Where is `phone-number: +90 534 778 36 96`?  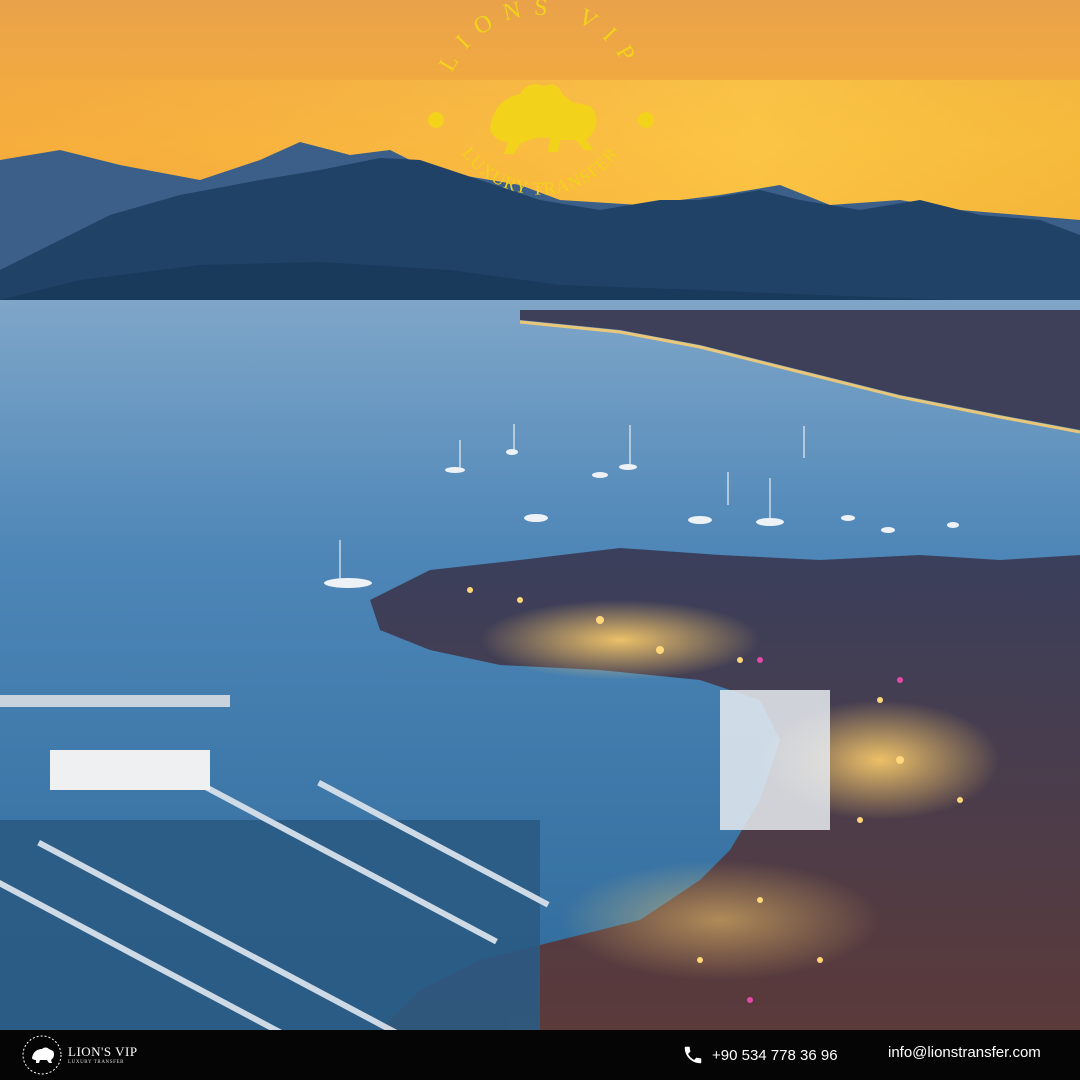
phone-number: +90 534 778 36 96 is located at coordinates (775, 1055).